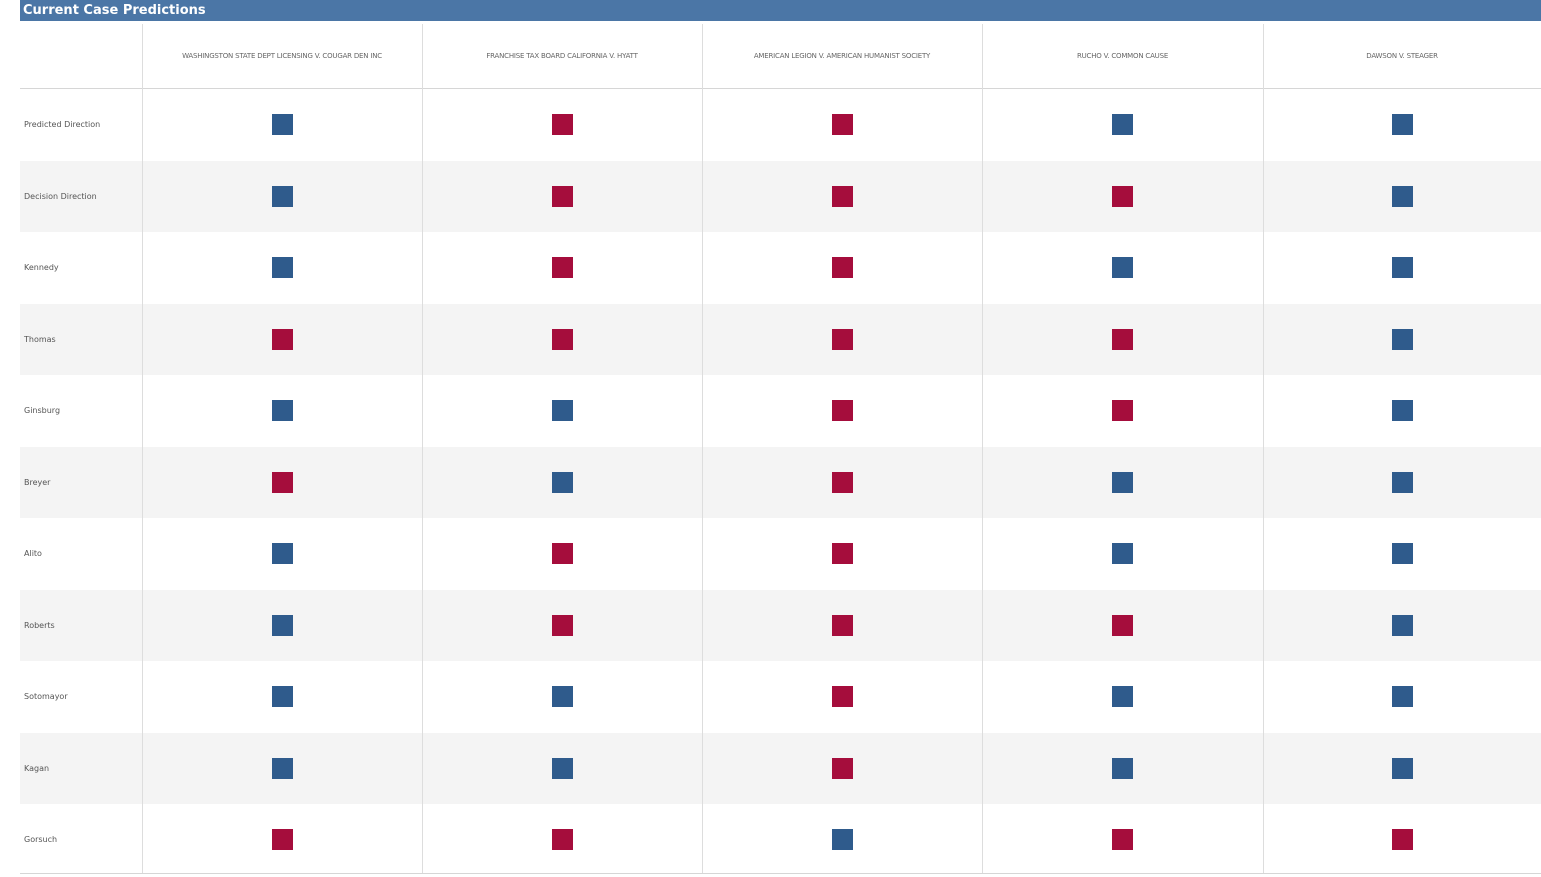 This screenshot has width=1541, height=877. I want to click on table-row: Kennedy, so click(780, 268).